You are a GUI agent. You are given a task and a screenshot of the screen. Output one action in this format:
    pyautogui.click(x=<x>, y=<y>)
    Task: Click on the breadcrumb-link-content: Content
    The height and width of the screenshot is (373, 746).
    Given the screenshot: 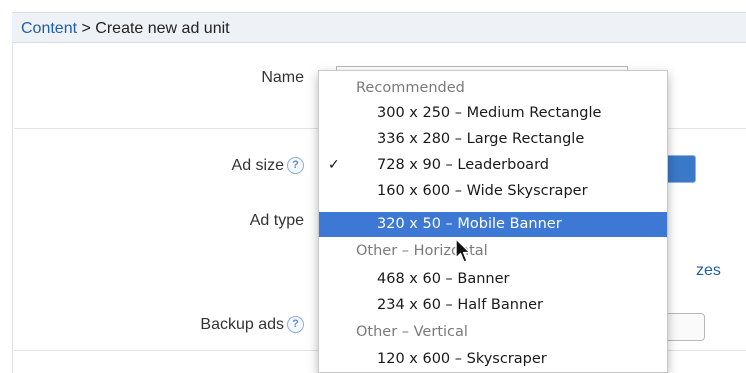 What is the action you would take?
    pyautogui.click(x=49, y=28)
    